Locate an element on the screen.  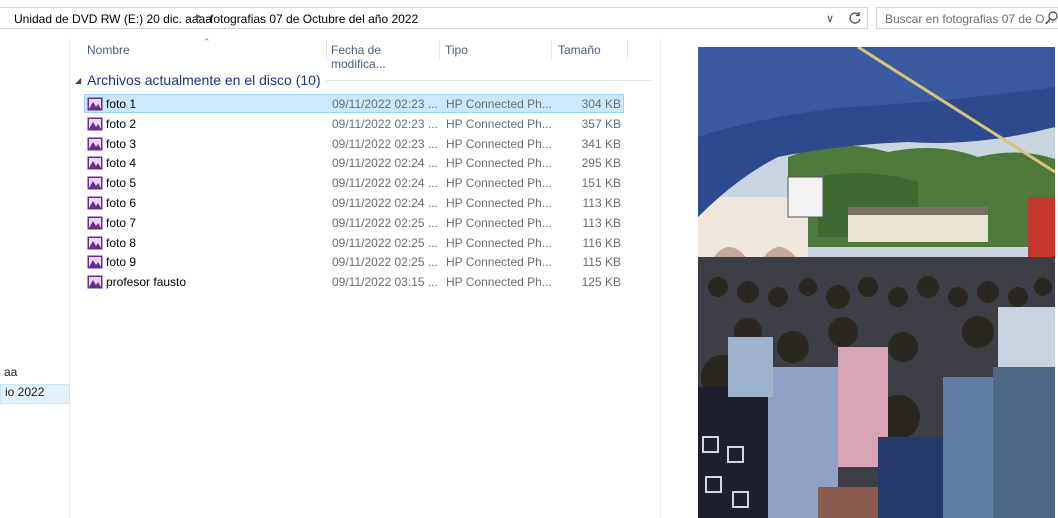
group-header: ◢ Archivos actualmente en el disco (10) is located at coordinates (198, 81).